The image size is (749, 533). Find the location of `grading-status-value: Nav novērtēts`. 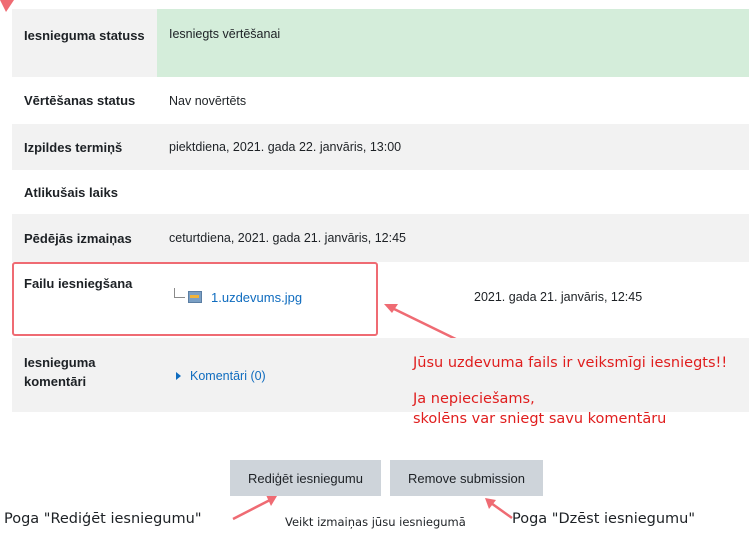

grading-status-value: Nav novērtēts is located at coordinates (208, 100).